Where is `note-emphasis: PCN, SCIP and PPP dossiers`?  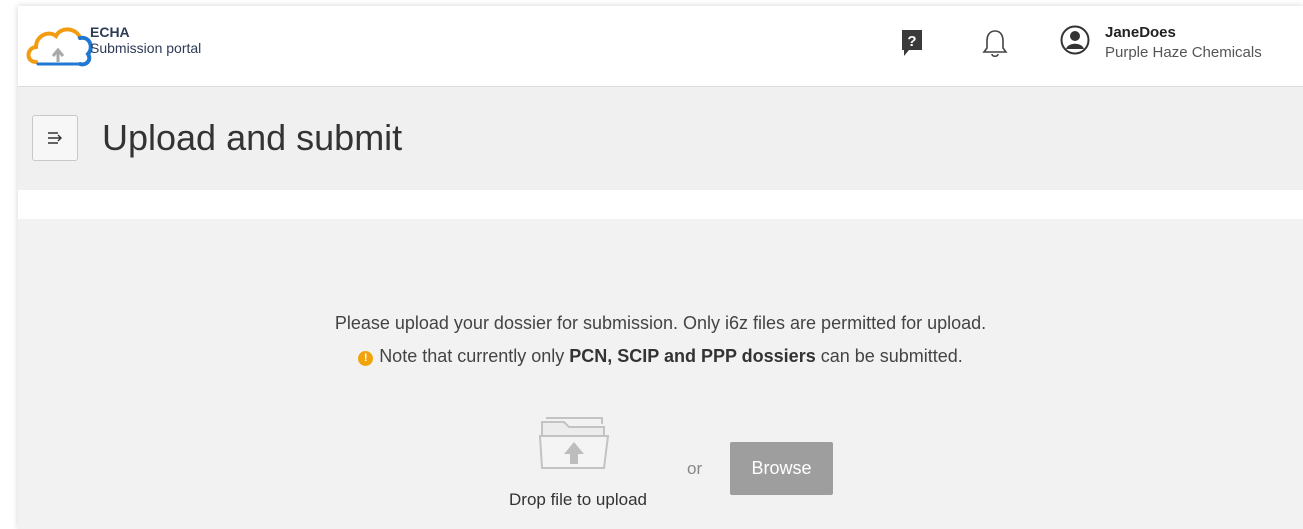 note-emphasis: PCN, SCIP and PPP dossiers is located at coordinates (692, 356).